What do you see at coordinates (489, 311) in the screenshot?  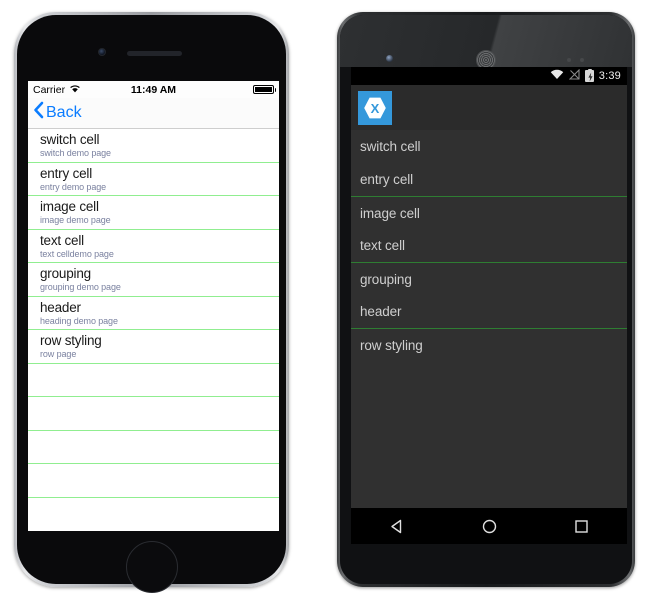 I see `list-item: header` at bounding box center [489, 311].